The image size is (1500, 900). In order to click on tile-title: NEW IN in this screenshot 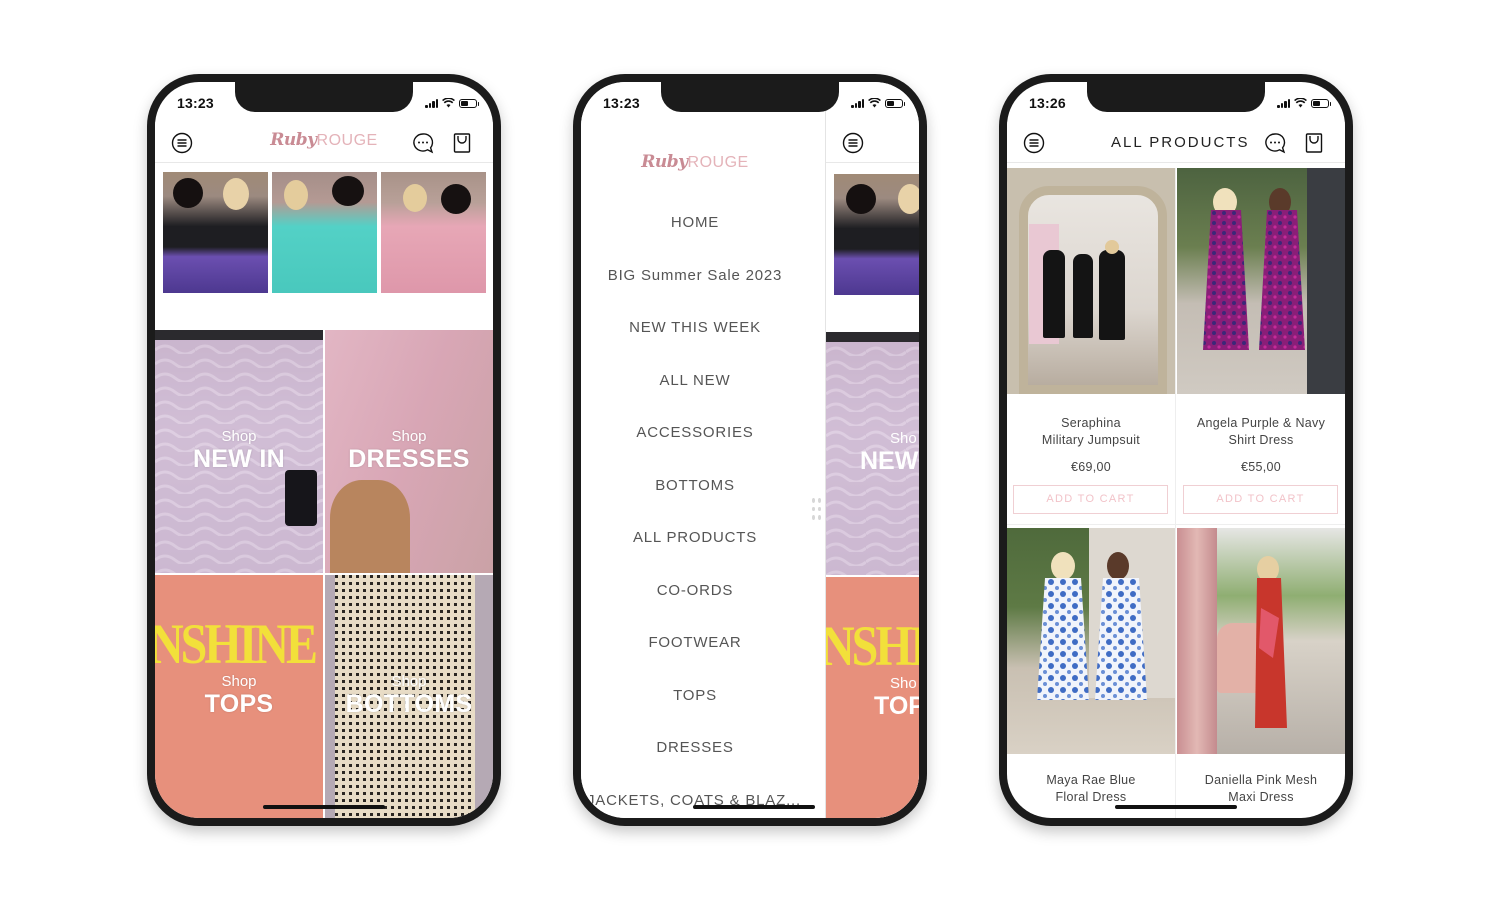, I will do `click(239, 459)`.